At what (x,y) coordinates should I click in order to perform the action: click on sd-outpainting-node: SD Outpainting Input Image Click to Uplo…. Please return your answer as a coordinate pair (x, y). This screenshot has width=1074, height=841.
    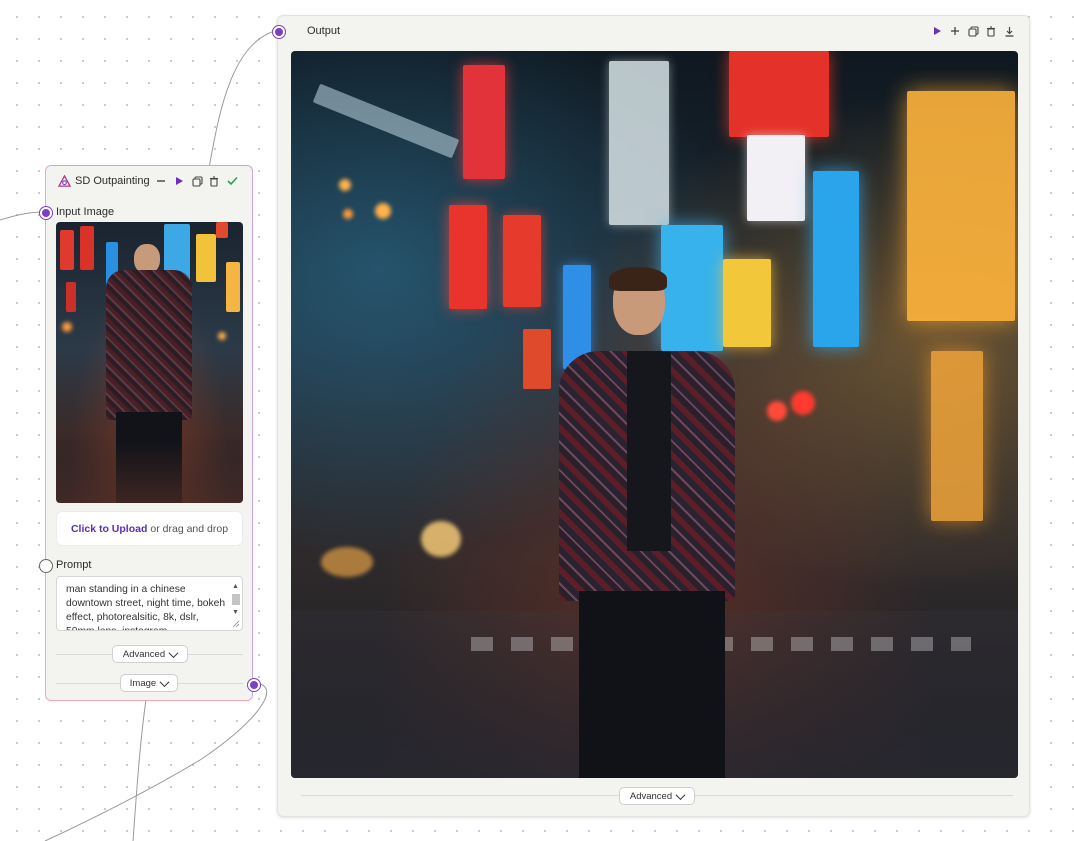
    Looking at the image, I should click on (150, 433).